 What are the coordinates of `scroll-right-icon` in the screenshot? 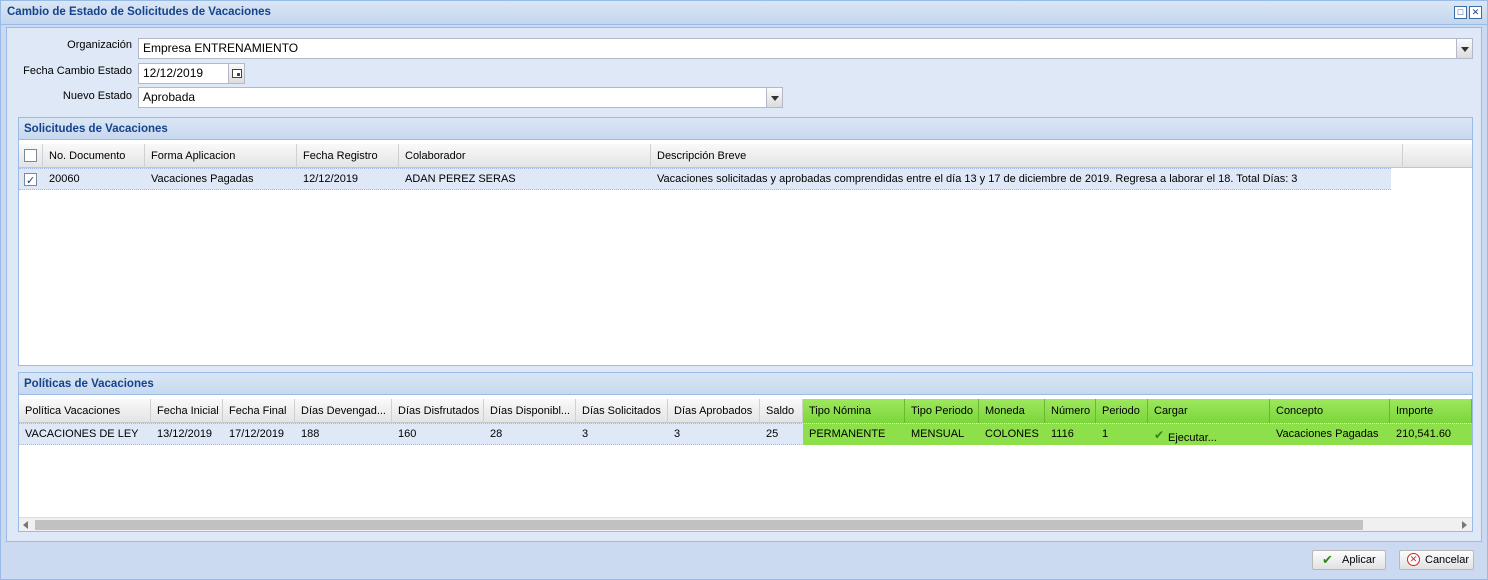 It's located at (1464, 525).